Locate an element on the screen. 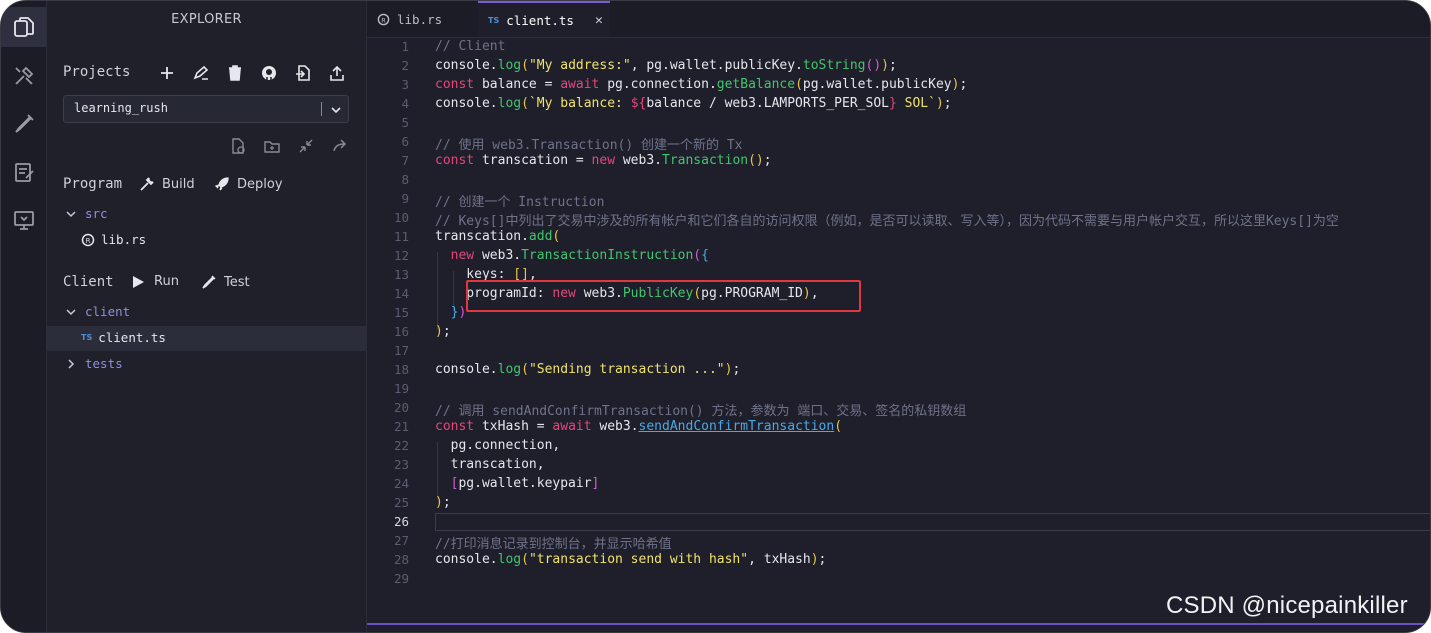 The image size is (1431, 633). code-token: web3. is located at coordinates (615, 426).